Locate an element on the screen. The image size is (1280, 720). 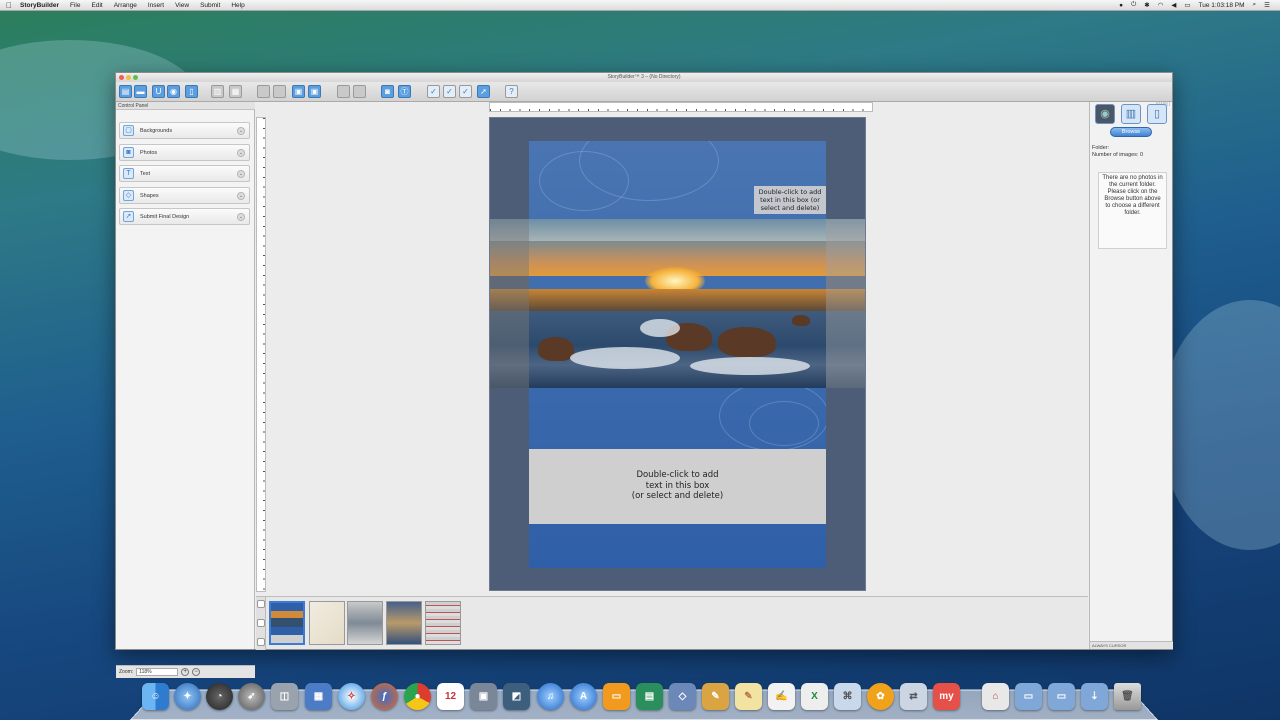
keynote-icon: ▤ is located at coordinates (649, 696).